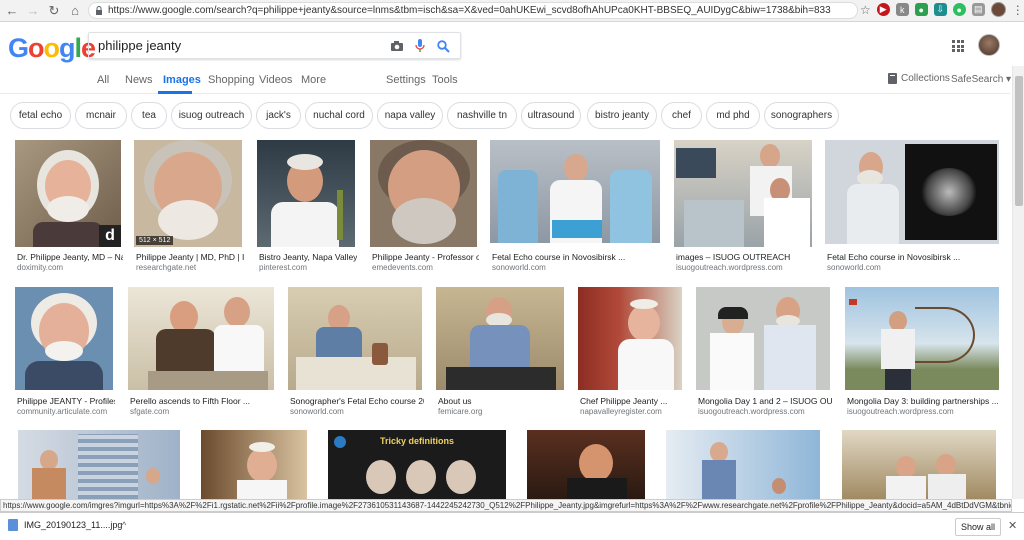 The height and width of the screenshot is (540, 1024). What do you see at coordinates (188, 193) in the screenshot?
I see `result-thumbnail: 512 × 512` at bounding box center [188, 193].